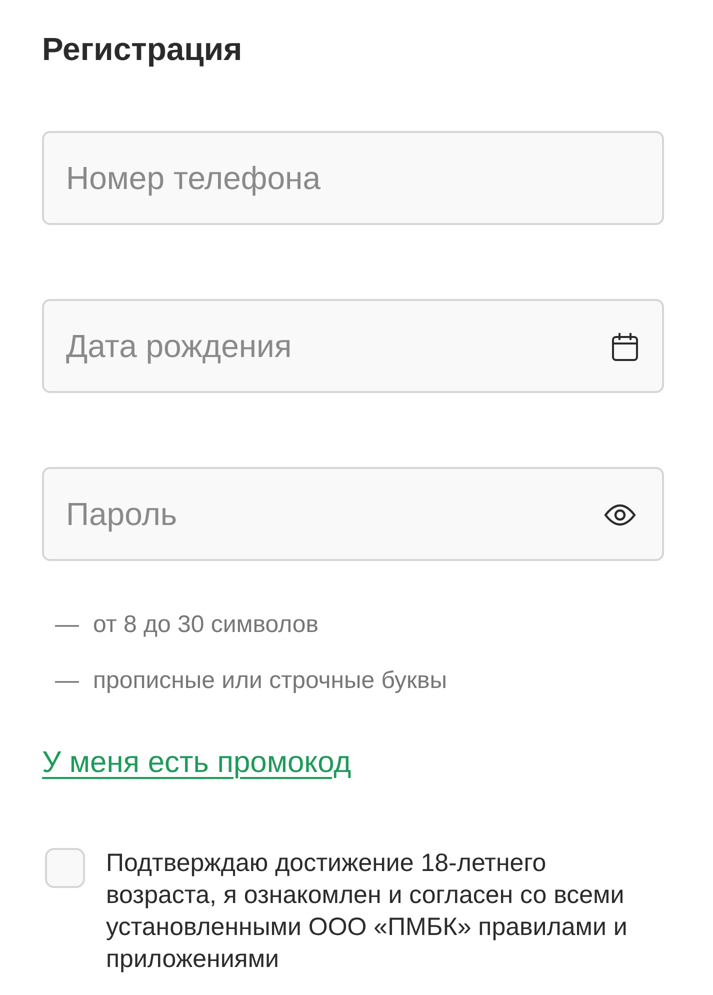 This screenshot has width=713, height=995. What do you see at coordinates (353, 346) in the screenshot?
I see `birth-date-field: Дата рождения` at bounding box center [353, 346].